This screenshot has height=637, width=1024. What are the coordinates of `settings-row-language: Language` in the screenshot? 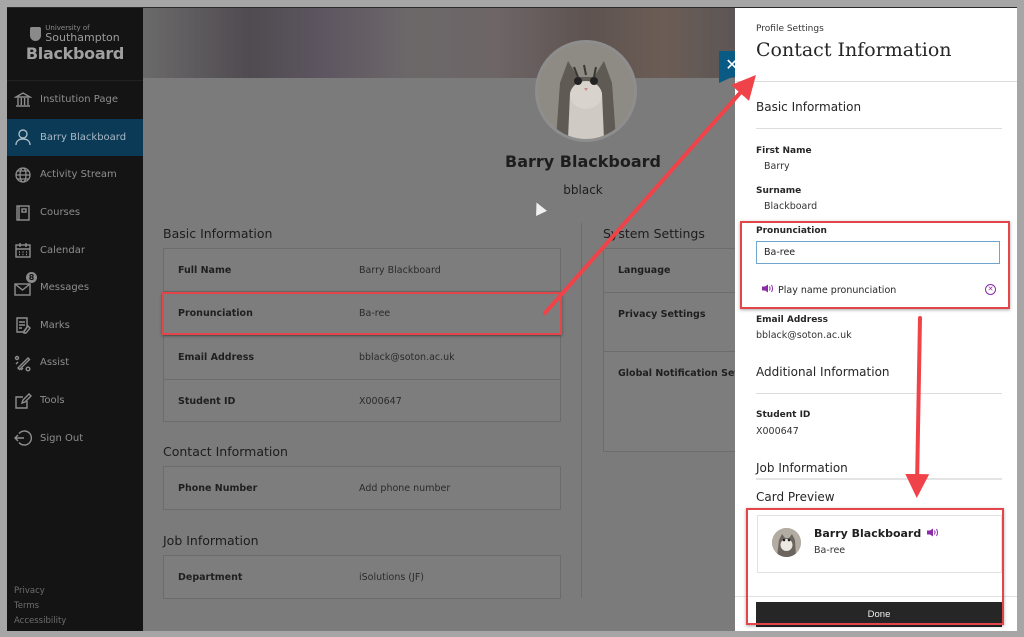 It's located at (679, 271).